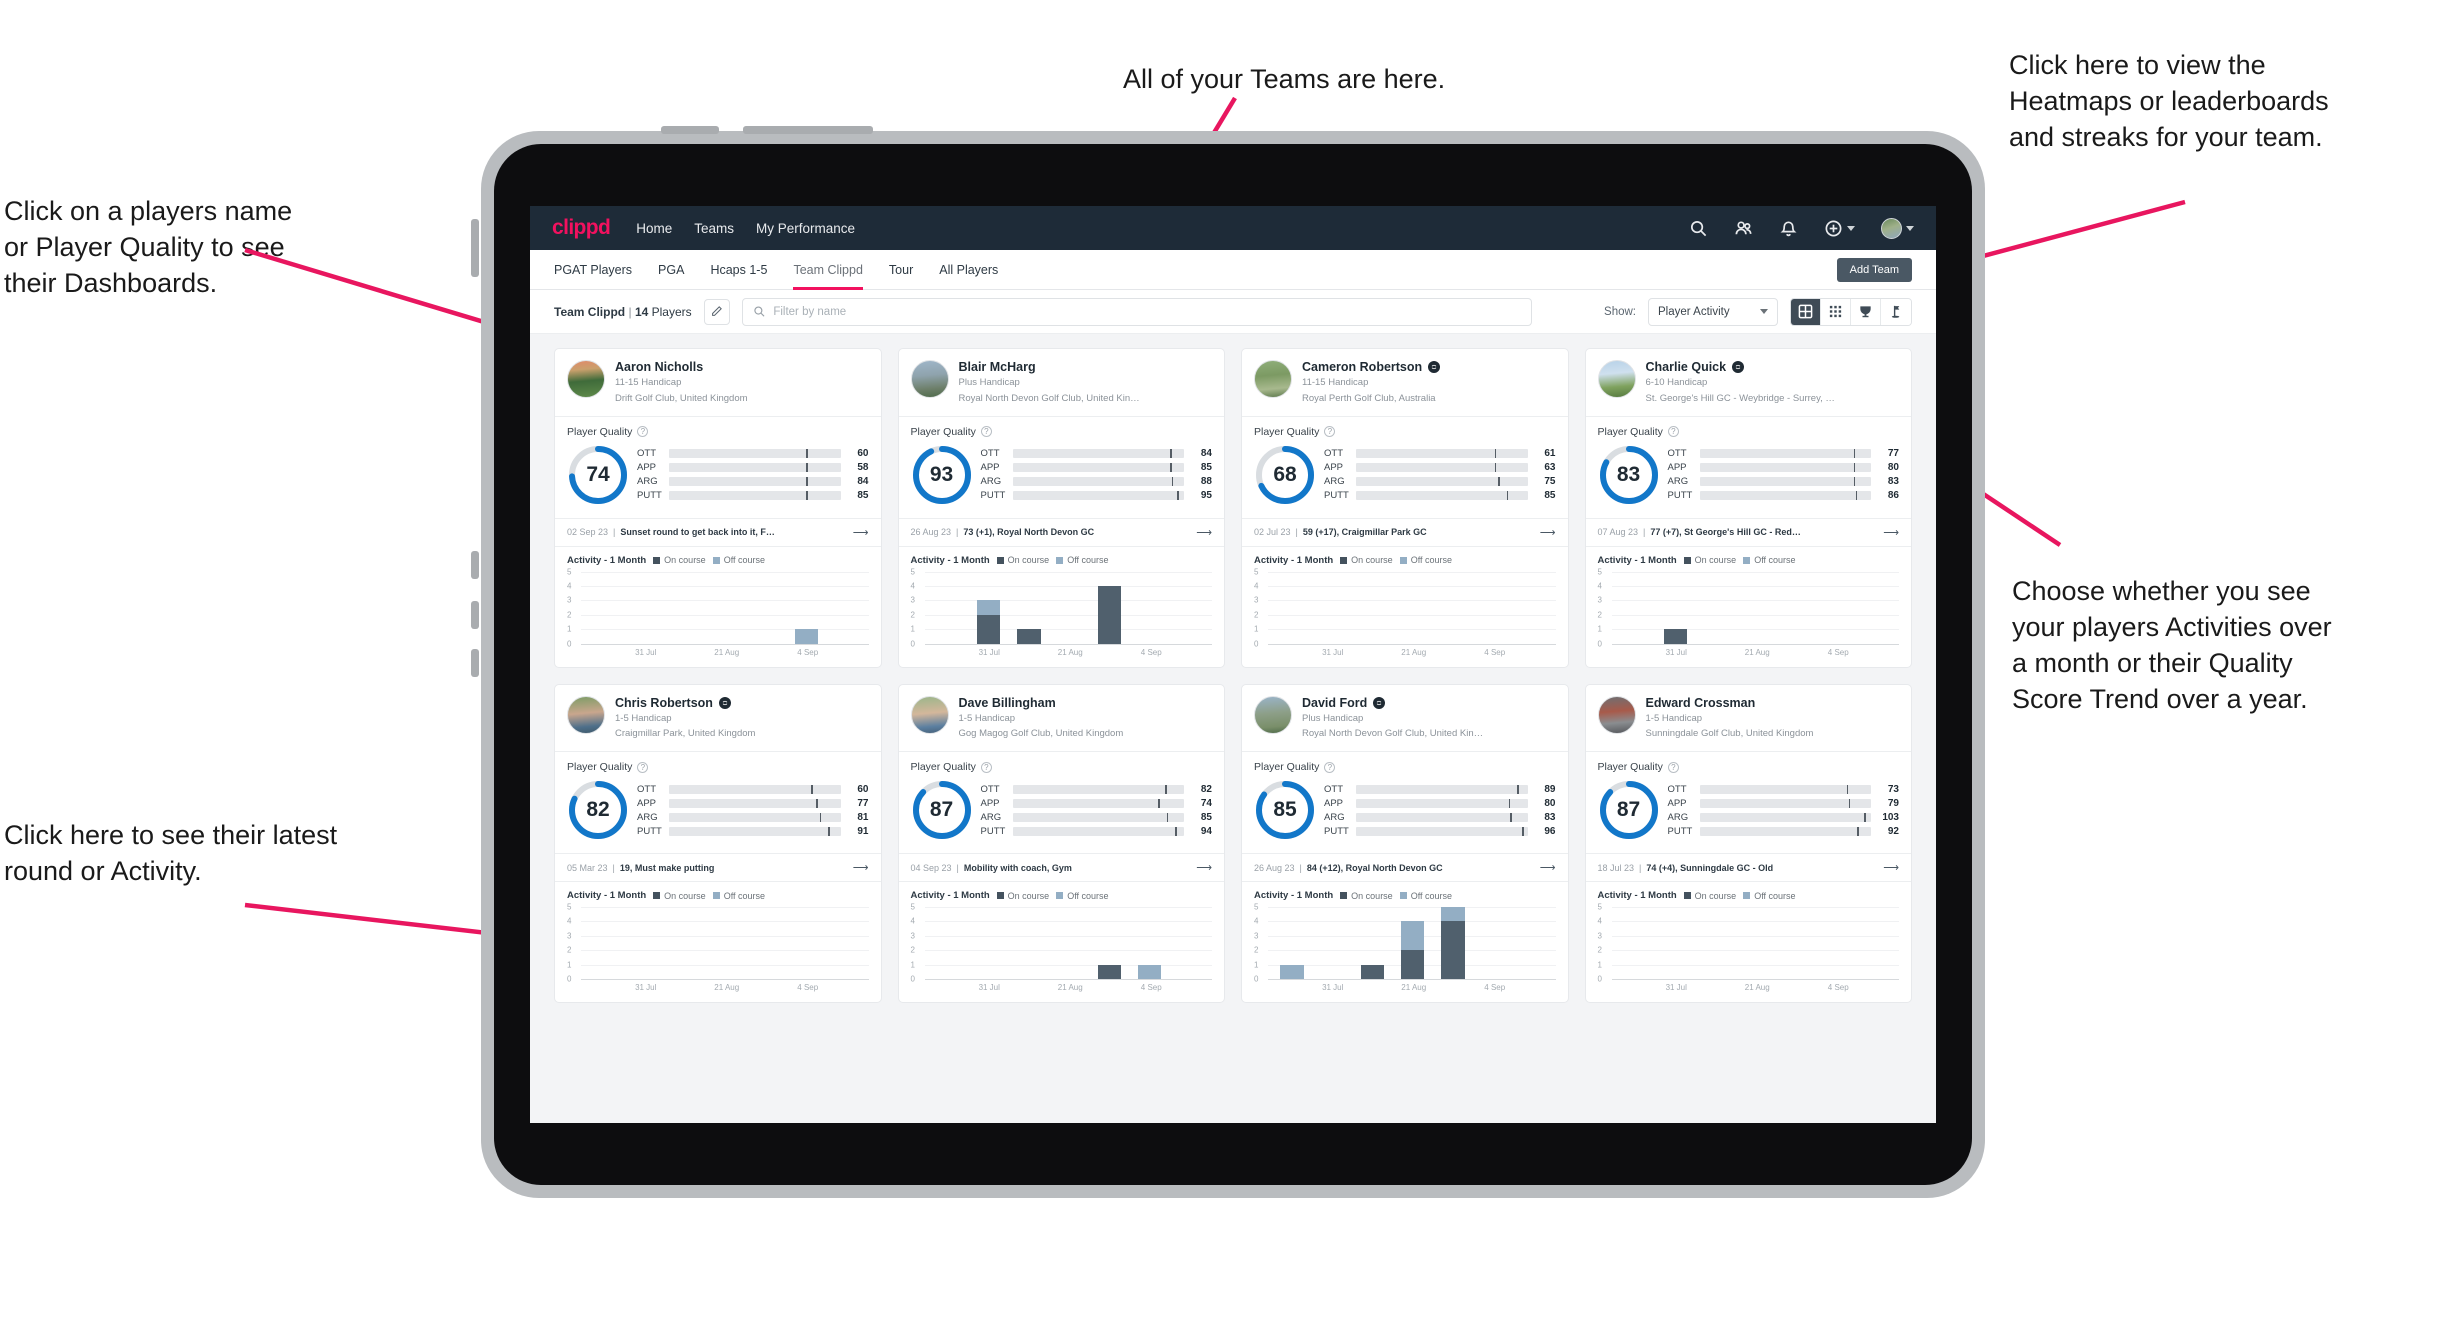 This screenshot has width=2452, height=1319. I want to click on add-team-button: Add Team, so click(1874, 269).